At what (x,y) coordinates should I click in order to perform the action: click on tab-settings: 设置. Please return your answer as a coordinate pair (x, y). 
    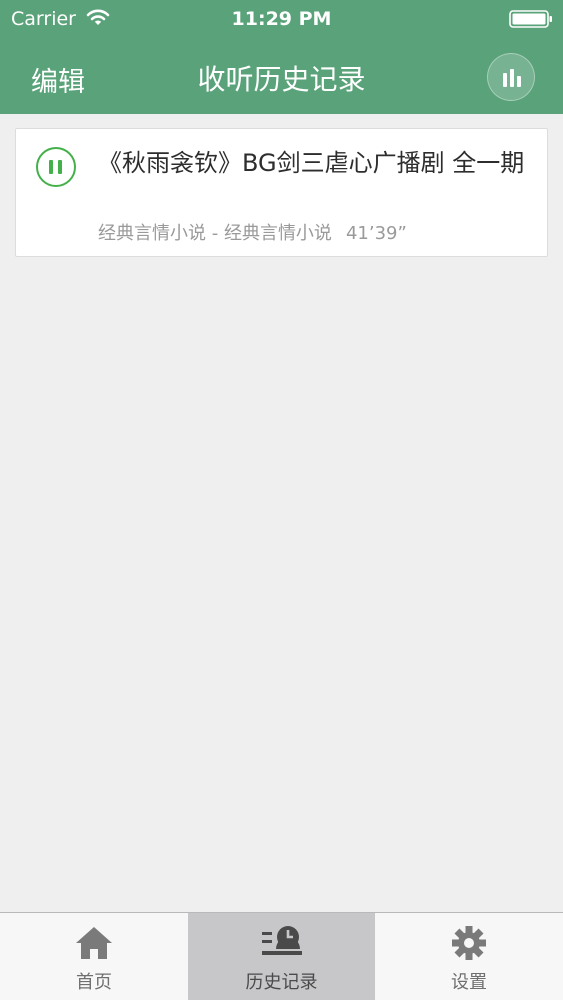
    Looking at the image, I should click on (469, 956).